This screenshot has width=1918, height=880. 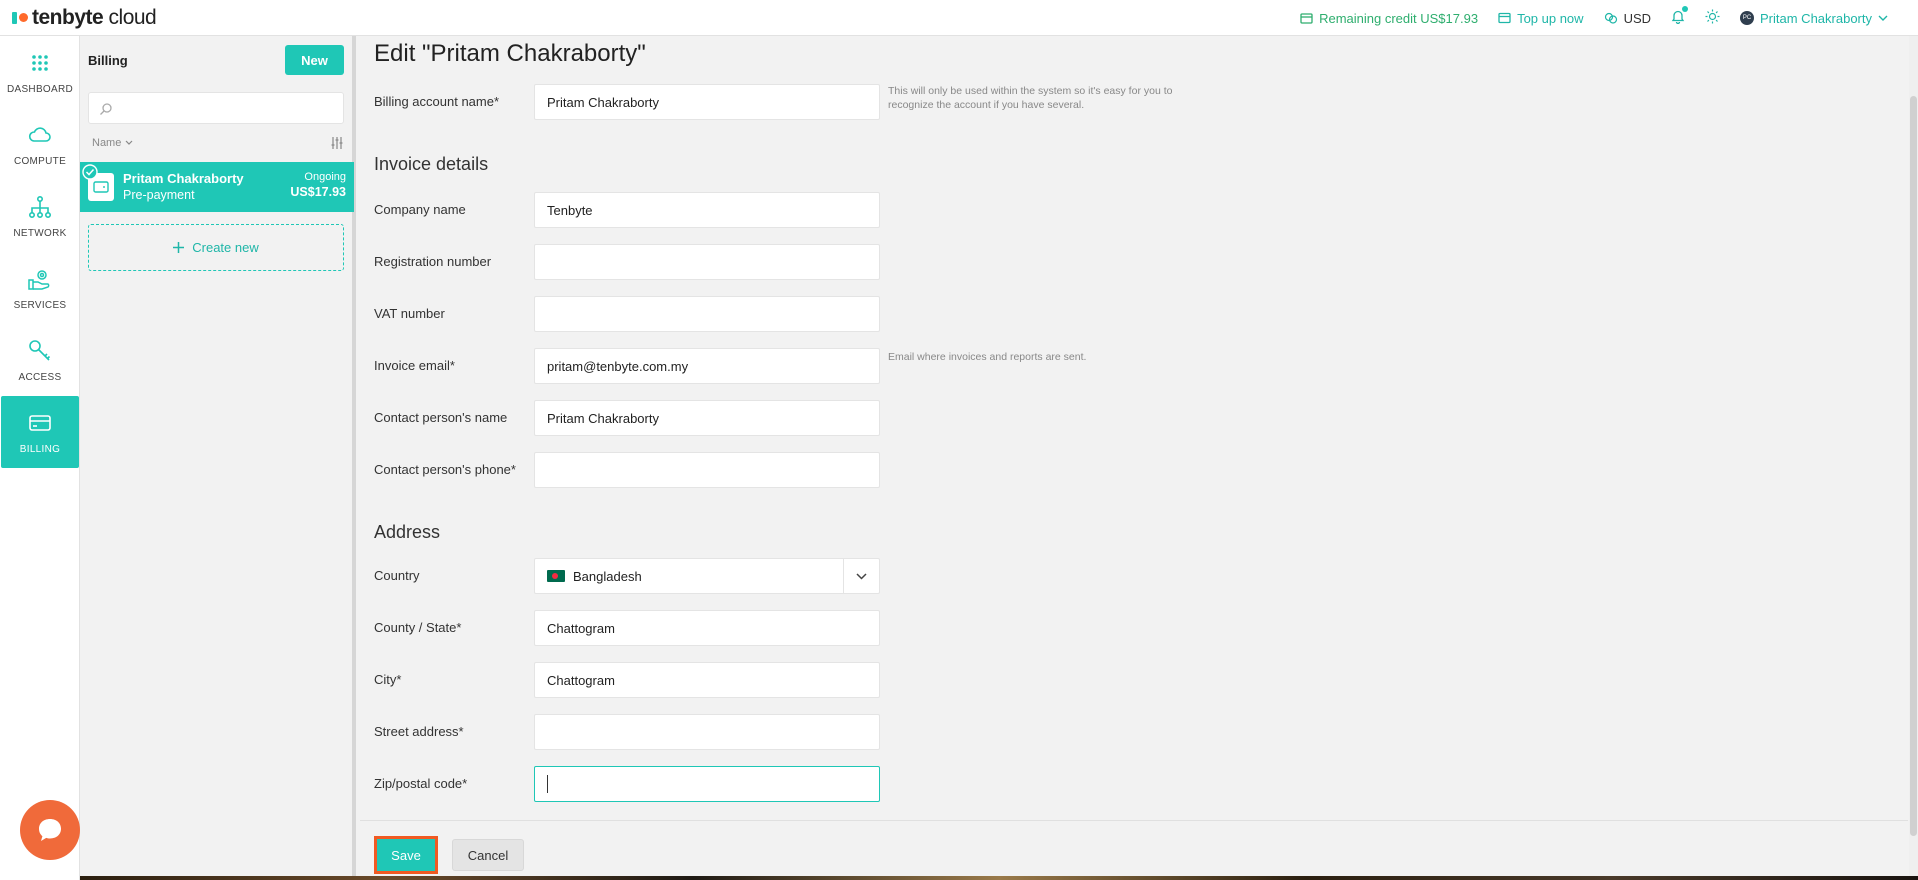 What do you see at coordinates (1541, 18) in the screenshot?
I see `top-up-link: Top up now` at bounding box center [1541, 18].